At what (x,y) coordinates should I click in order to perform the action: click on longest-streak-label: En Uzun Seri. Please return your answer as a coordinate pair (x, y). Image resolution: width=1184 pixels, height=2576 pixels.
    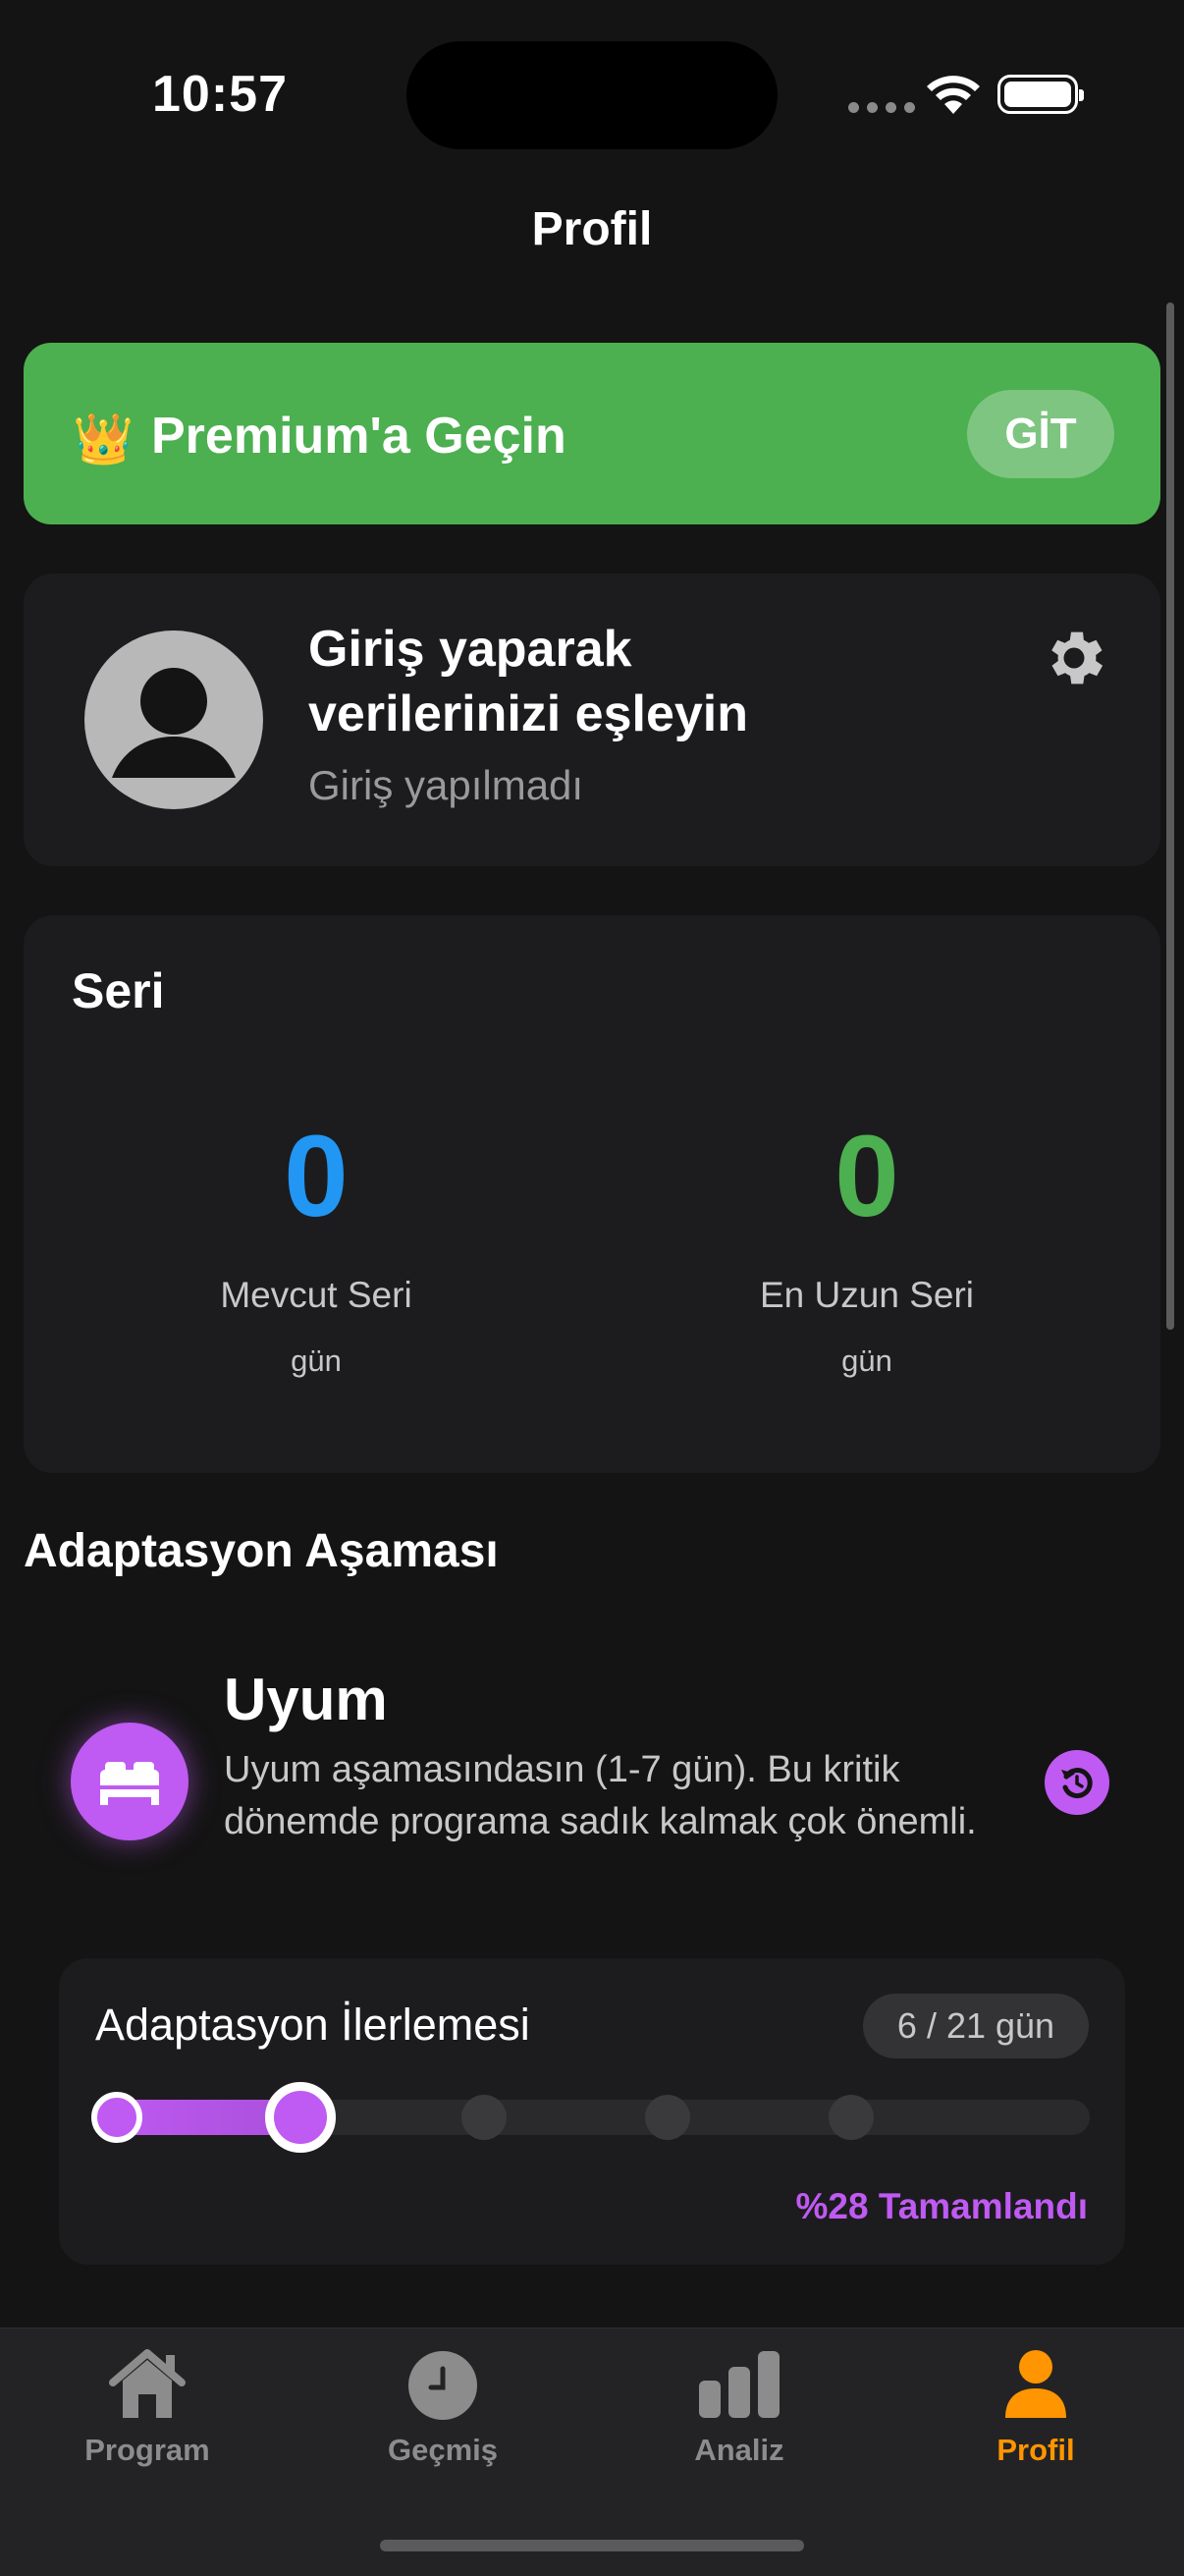
    Looking at the image, I should click on (867, 1295).